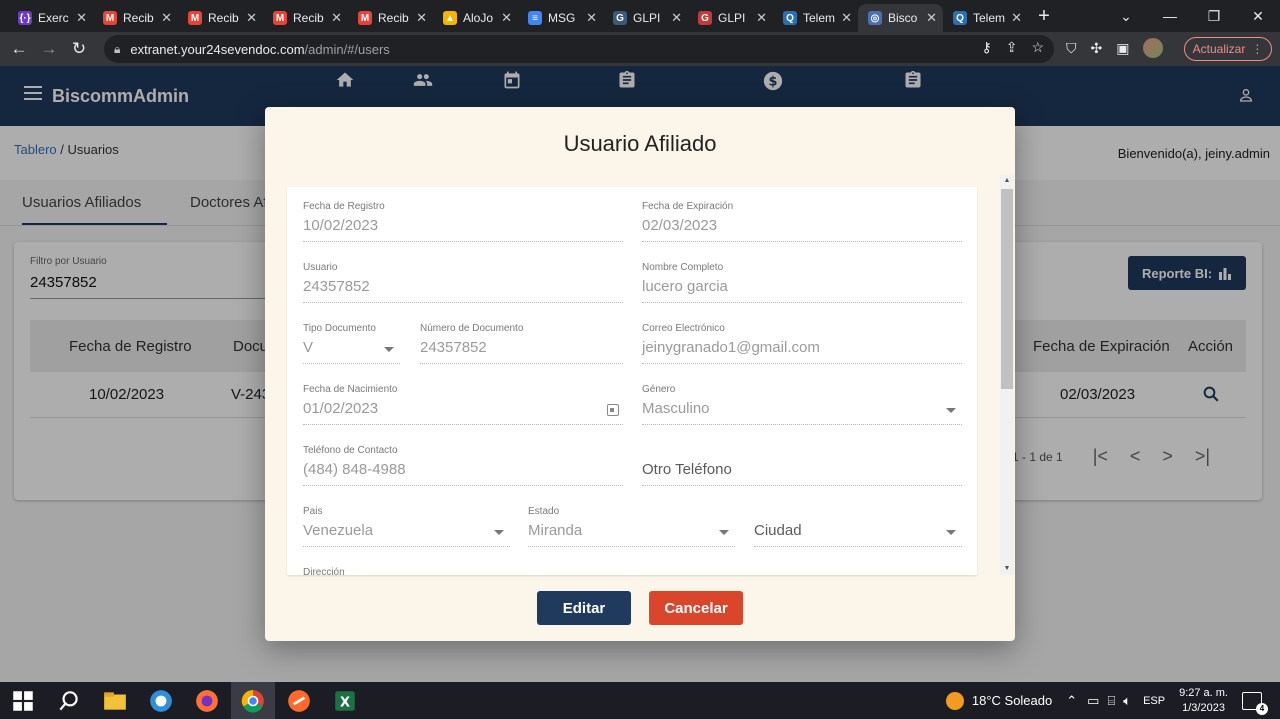 This screenshot has height=719, width=1280. What do you see at coordinates (1037, 47) in the screenshot?
I see `bookmark-star-icon: ☆` at bounding box center [1037, 47].